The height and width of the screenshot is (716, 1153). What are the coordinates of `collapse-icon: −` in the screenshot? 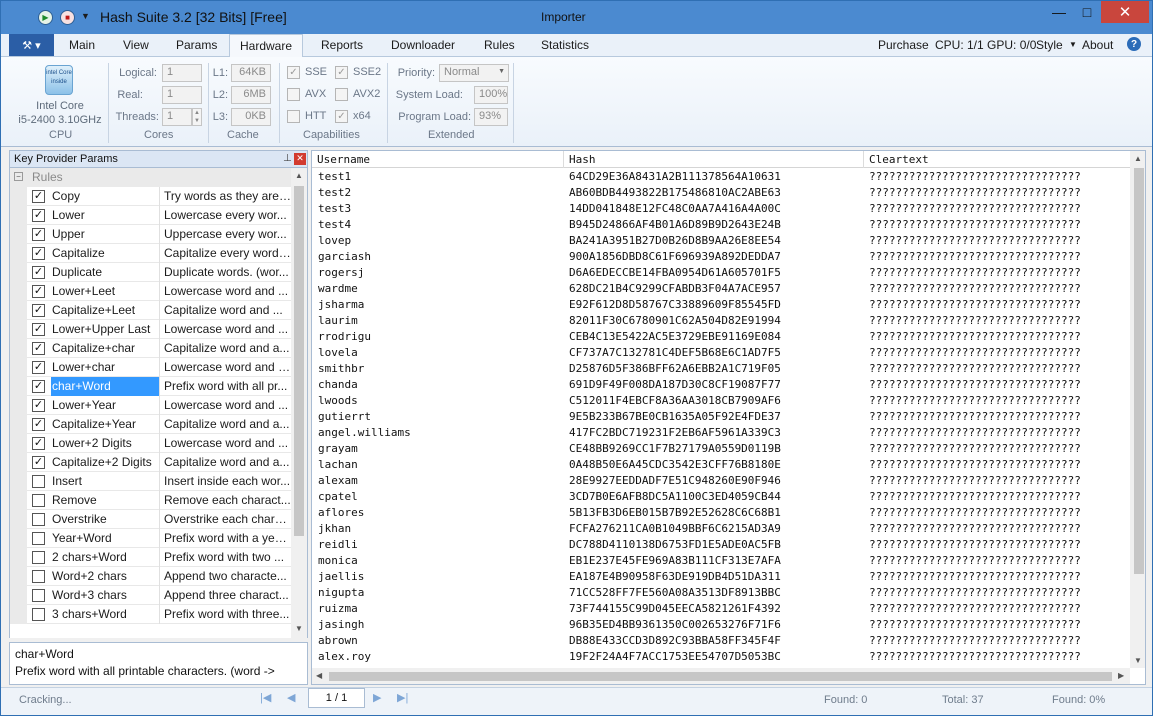 It's located at (18, 176).